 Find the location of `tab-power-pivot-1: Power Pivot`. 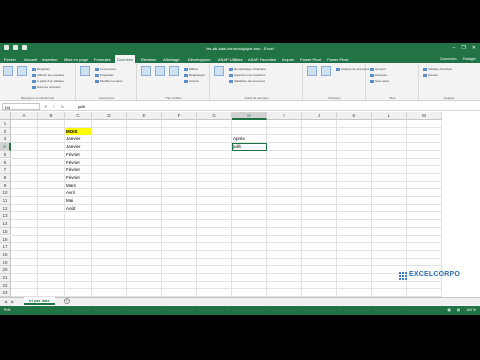

tab-power-pivot-1: Power Pivot is located at coordinates (310, 59).